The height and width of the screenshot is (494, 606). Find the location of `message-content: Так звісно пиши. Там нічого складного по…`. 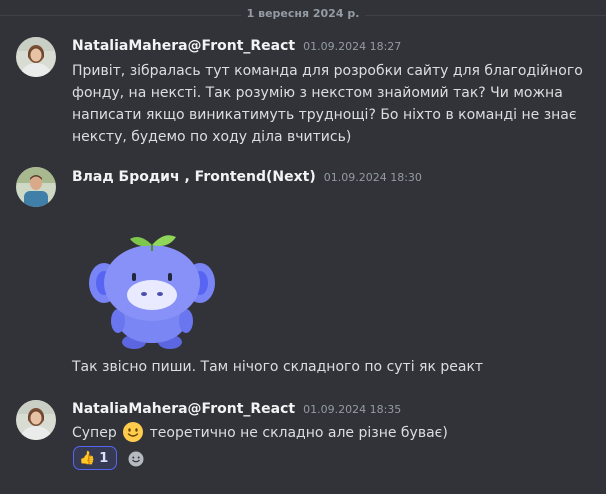

message-content: Так звісно пиши. Там нічого складного по… is located at coordinates (277, 367).